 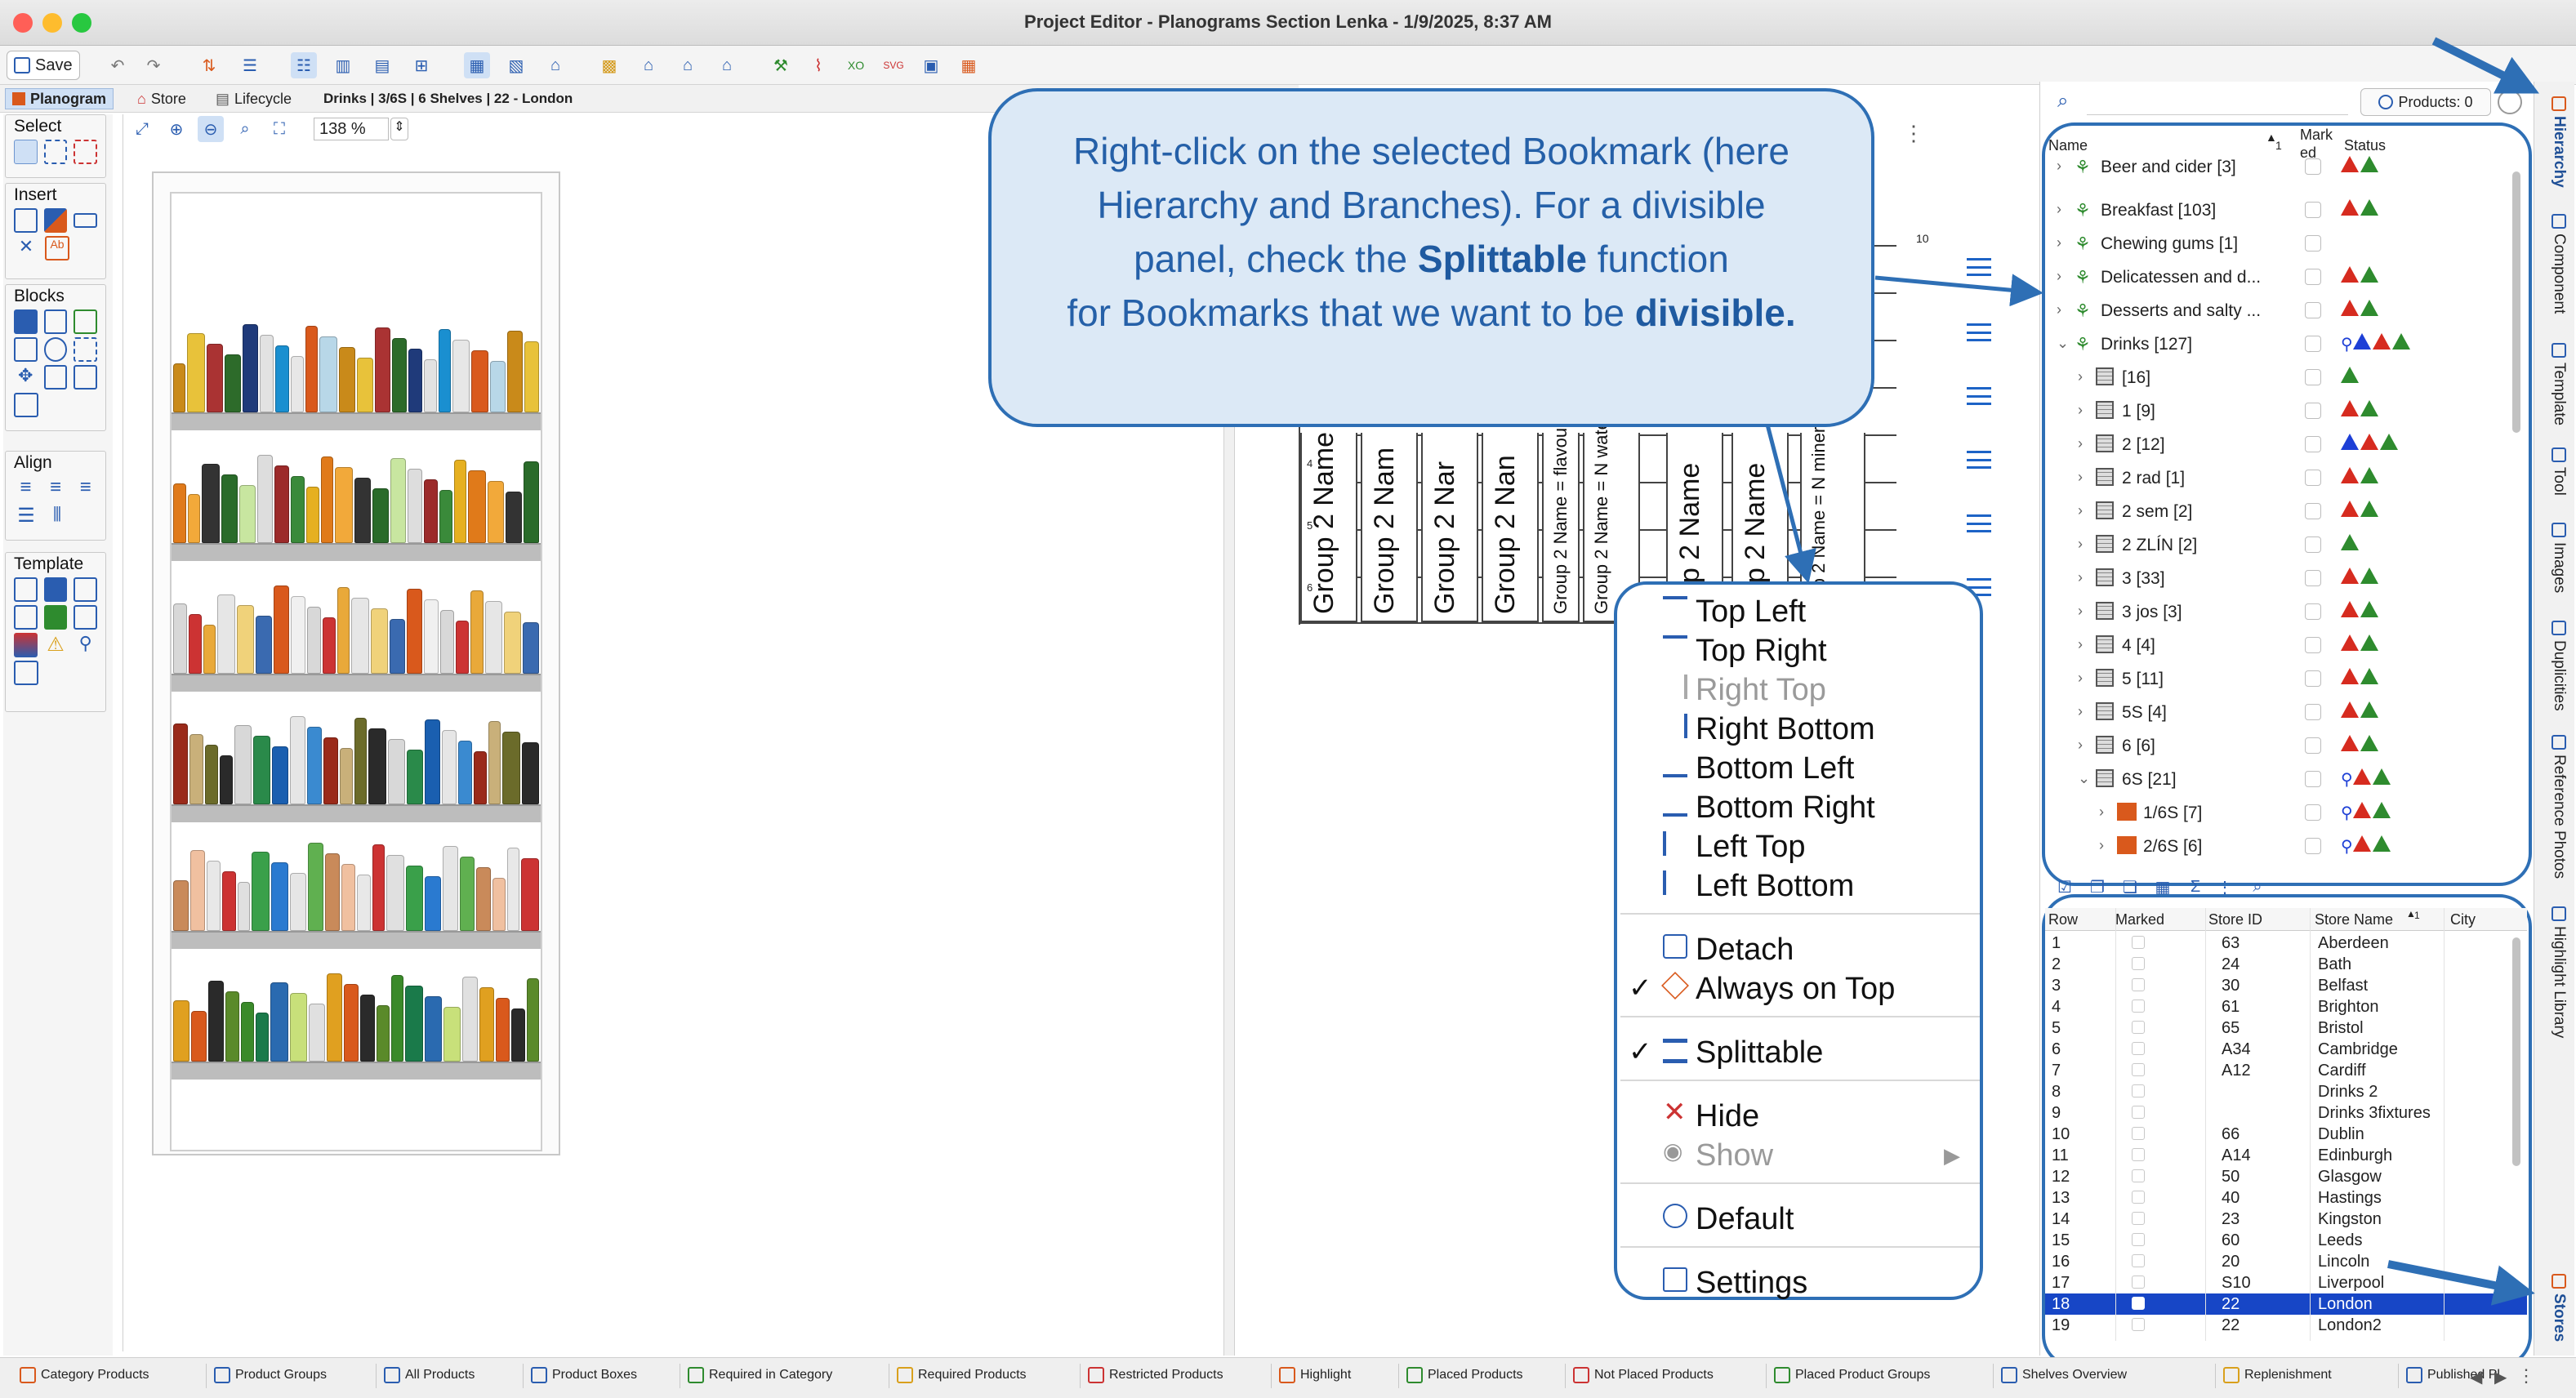 What do you see at coordinates (2554, 674) in the screenshot?
I see `side-tab-duplicities: Duplicities` at bounding box center [2554, 674].